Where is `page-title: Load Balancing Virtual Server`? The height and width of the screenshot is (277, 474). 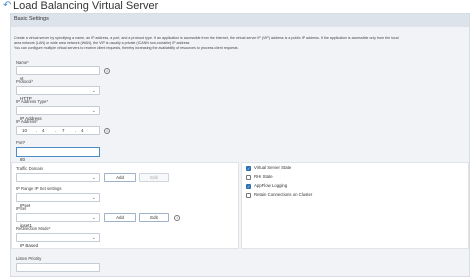 page-title: Load Balancing Virtual Server is located at coordinates (86, 6).